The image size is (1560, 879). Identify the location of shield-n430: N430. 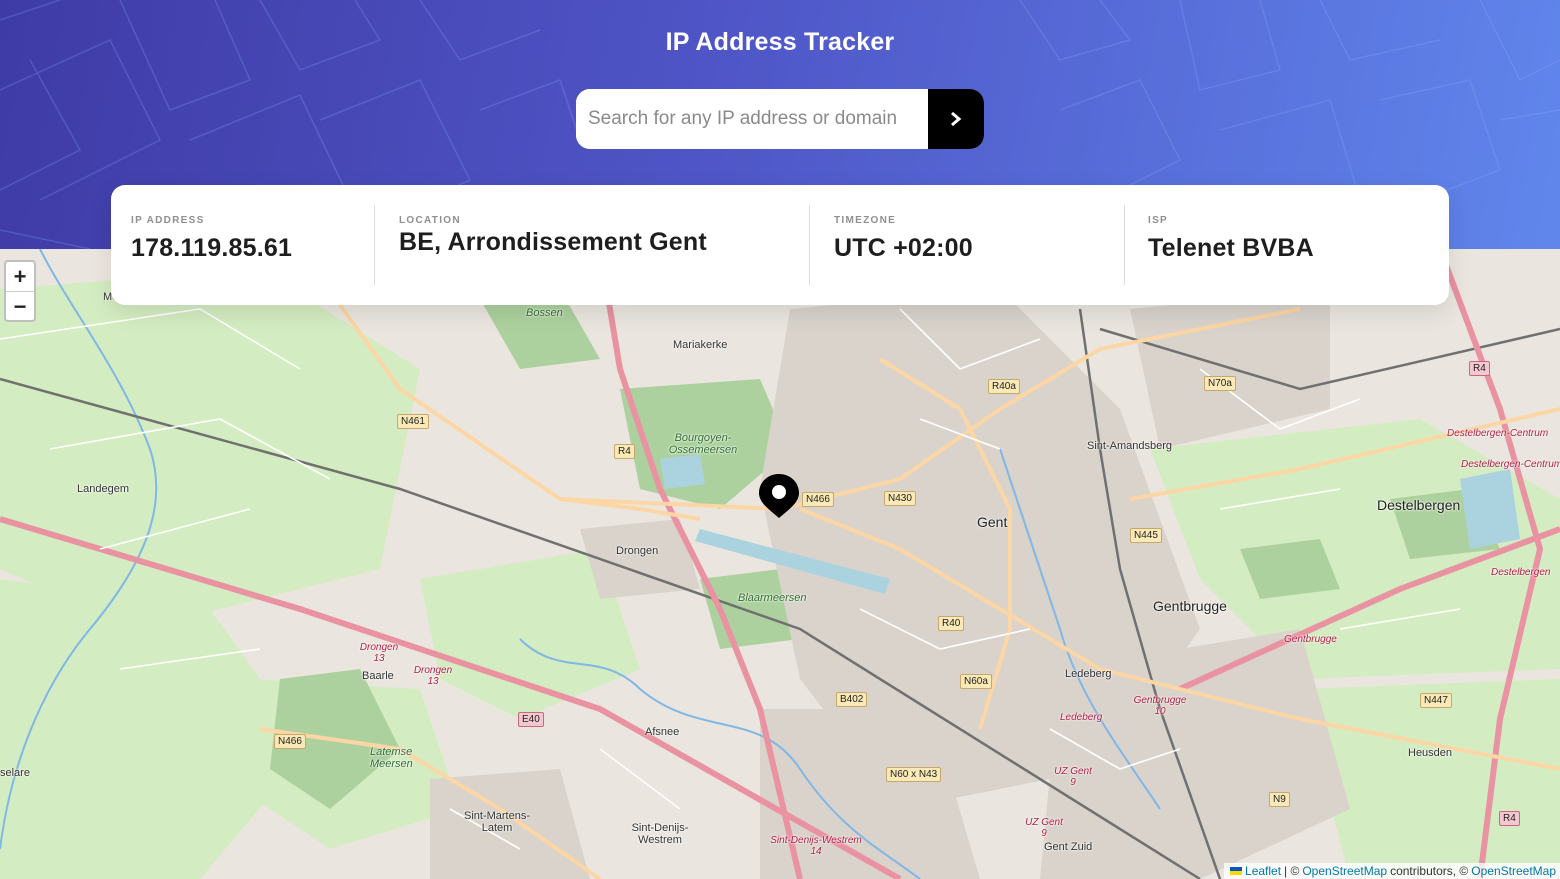
(900, 498).